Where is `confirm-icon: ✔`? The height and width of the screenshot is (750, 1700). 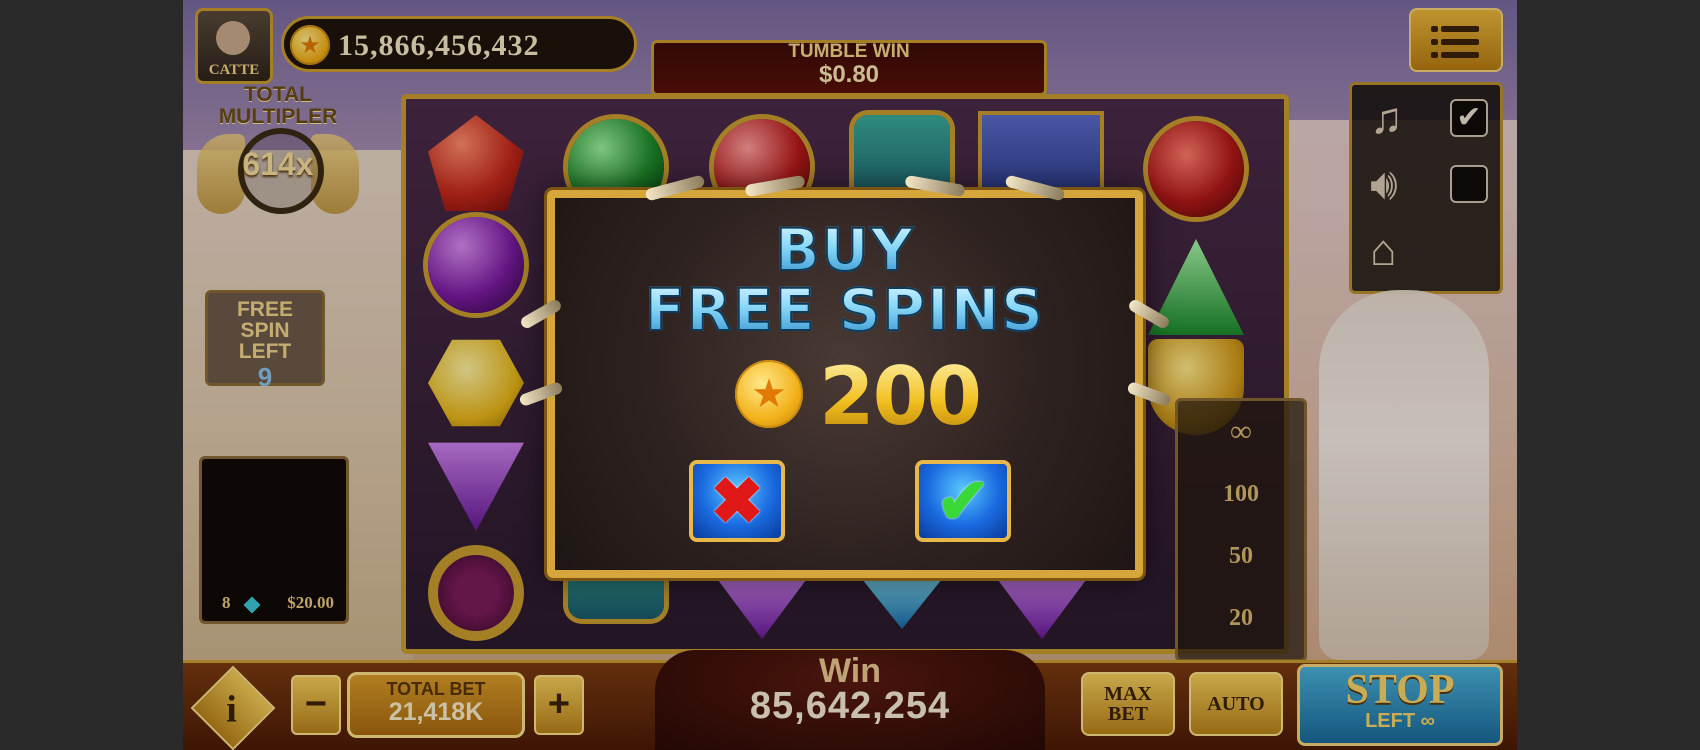
confirm-icon: ✔ is located at coordinates (963, 501).